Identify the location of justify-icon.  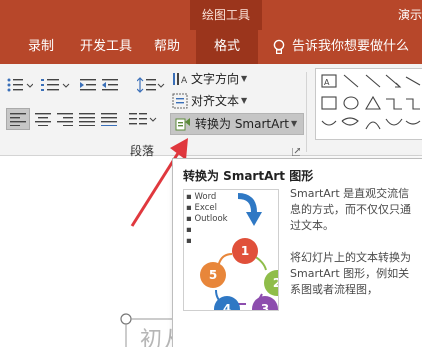
(87, 119).